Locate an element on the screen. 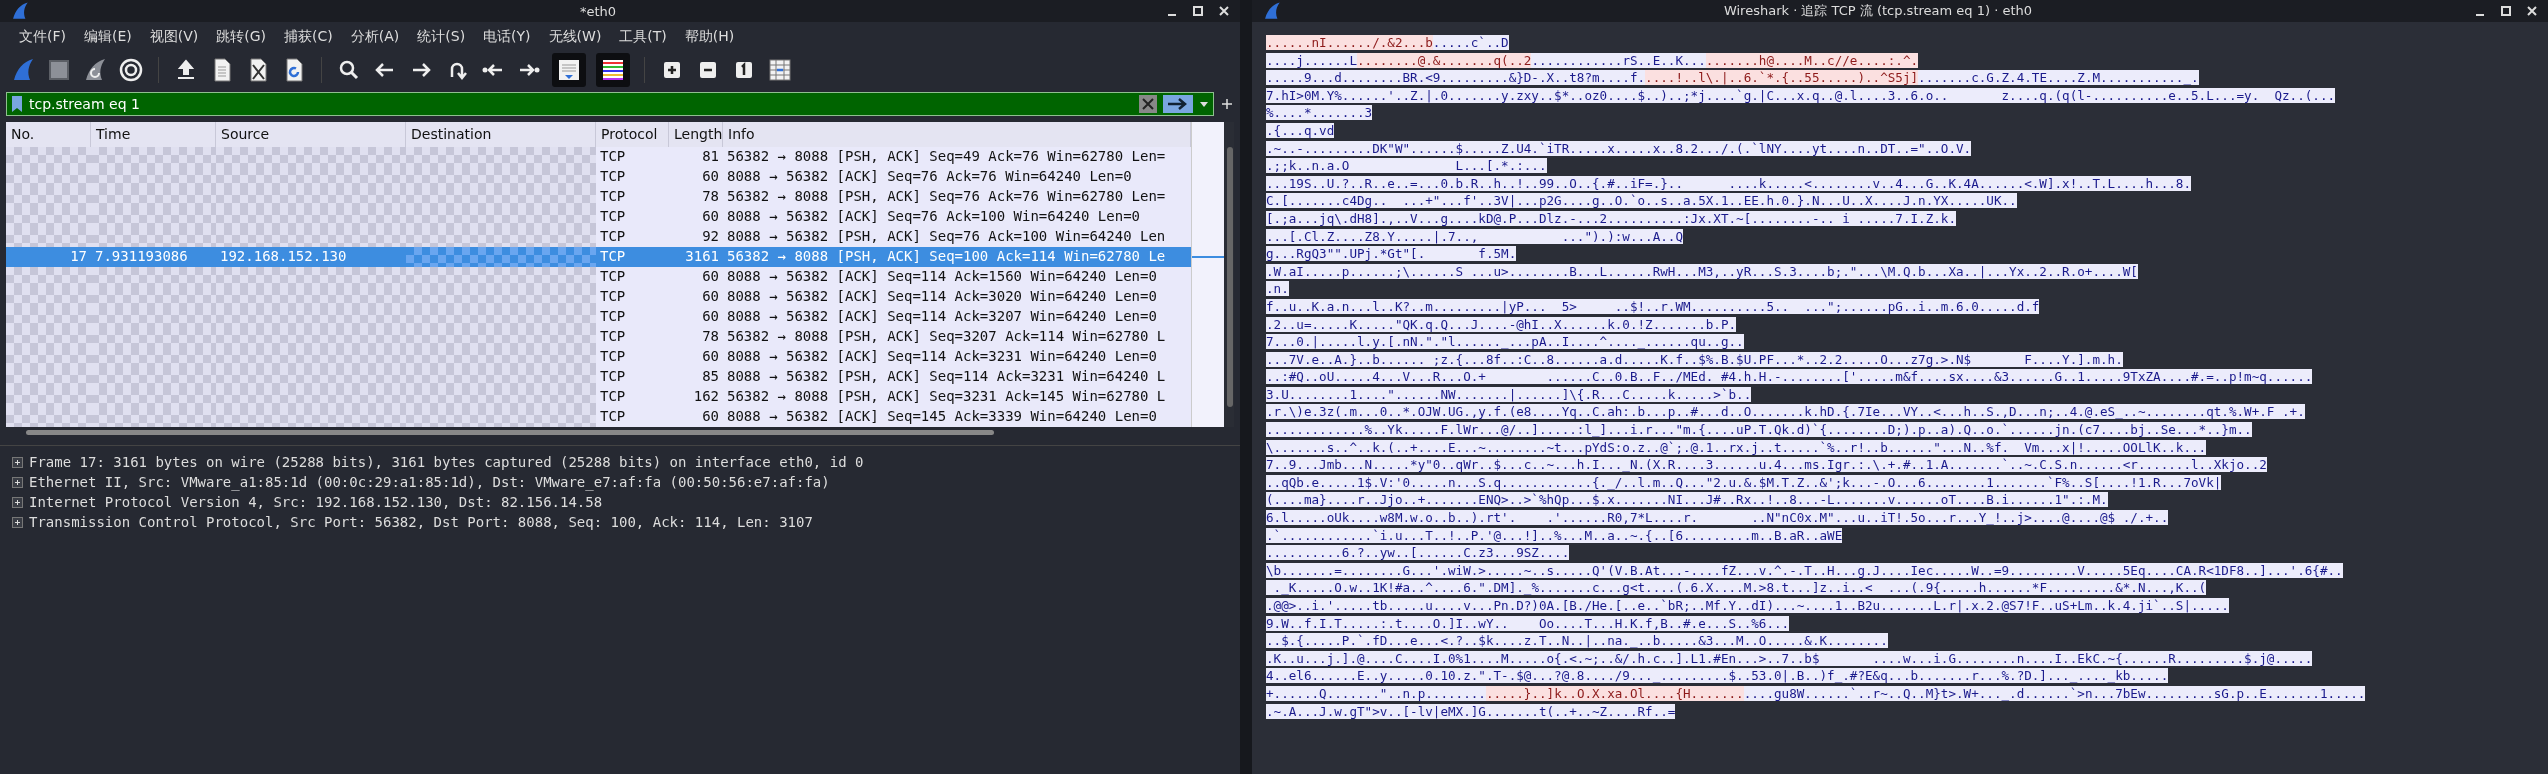  packet-row: TCP 81 56382 → 8088 [PSH, ACK] Seq=49 Ack=76 Win=62780 Len= is located at coordinates (598, 157).